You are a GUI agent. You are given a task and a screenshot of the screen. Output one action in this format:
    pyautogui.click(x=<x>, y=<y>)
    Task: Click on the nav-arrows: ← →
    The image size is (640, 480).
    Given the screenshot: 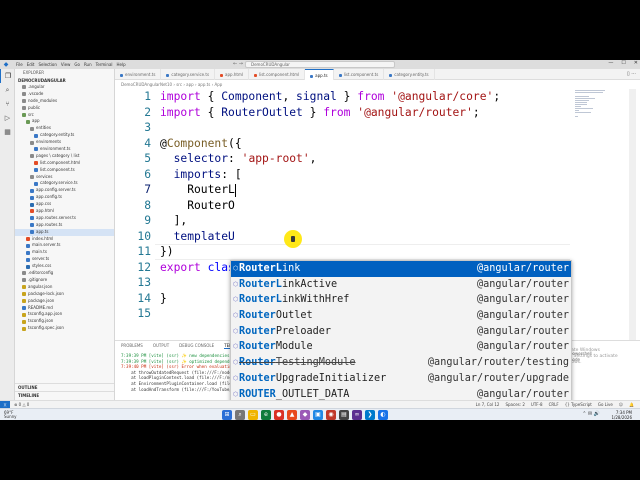 What is the action you would take?
    pyautogui.click(x=238, y=64)
    